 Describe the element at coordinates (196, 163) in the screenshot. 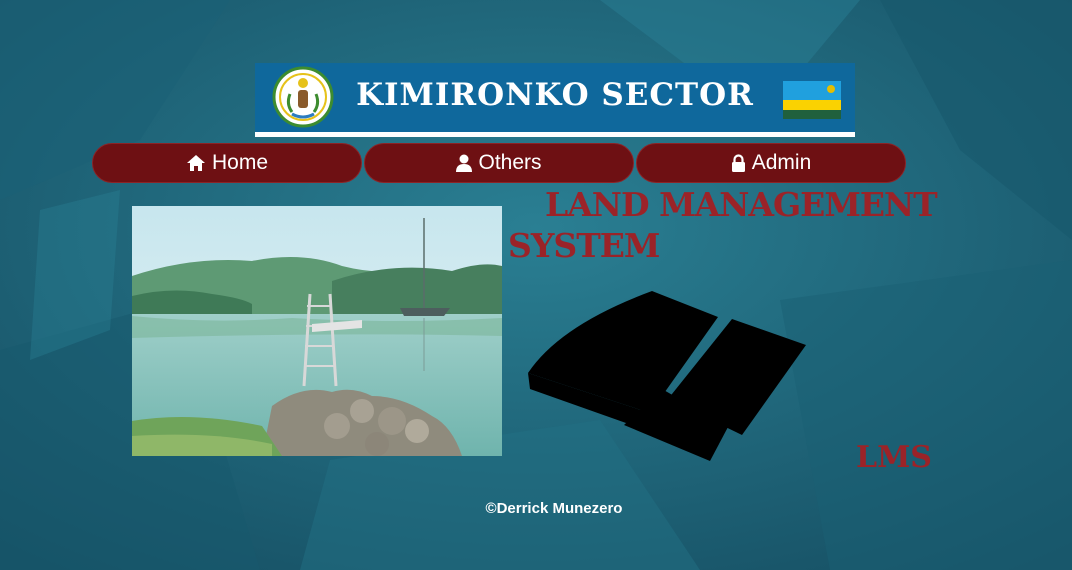

I see `home-icon` at that location.